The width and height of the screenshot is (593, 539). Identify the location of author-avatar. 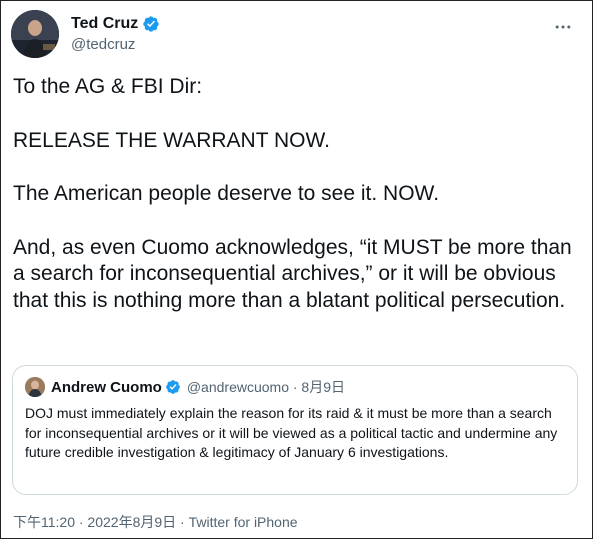
(35, 34).